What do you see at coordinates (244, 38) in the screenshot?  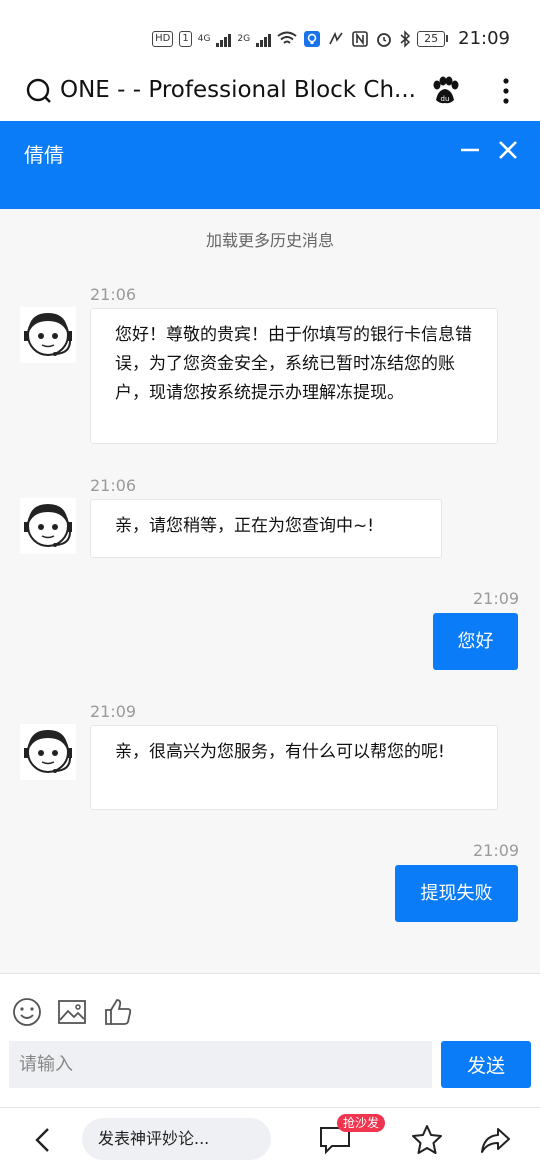 I see `network-type-2: 2G` at bounding box center [244, 38].